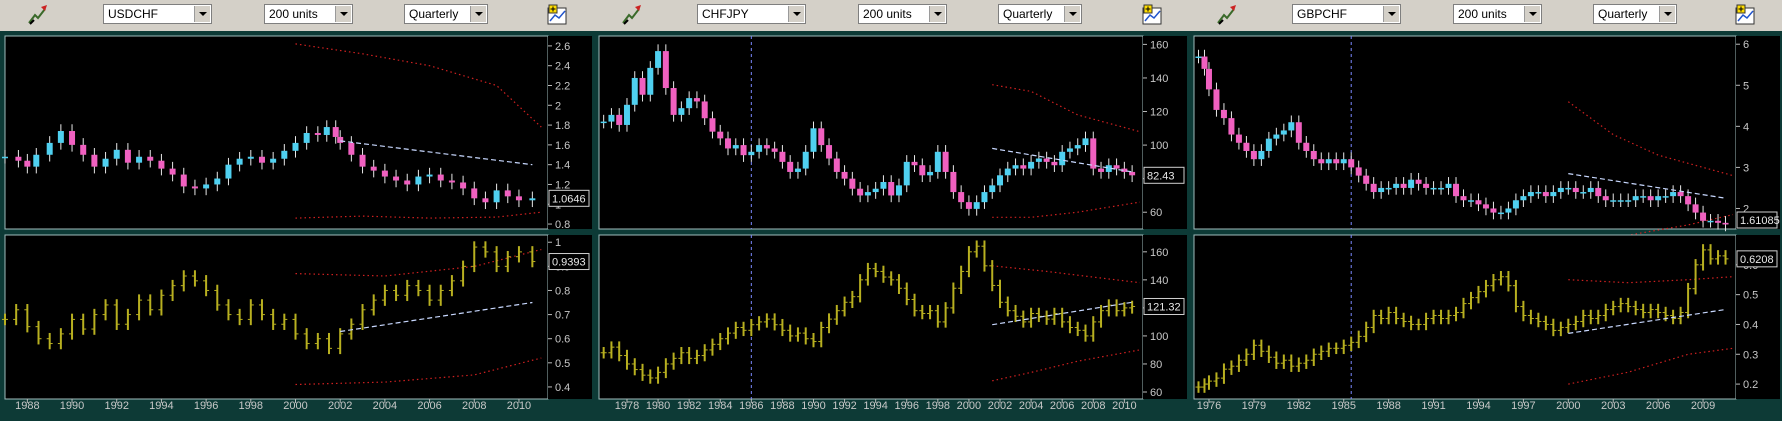  What do you see at coordinates (293, 14) in the screenshot?
I see `units-select-value: 200 units` at bounding box center [293, 14].